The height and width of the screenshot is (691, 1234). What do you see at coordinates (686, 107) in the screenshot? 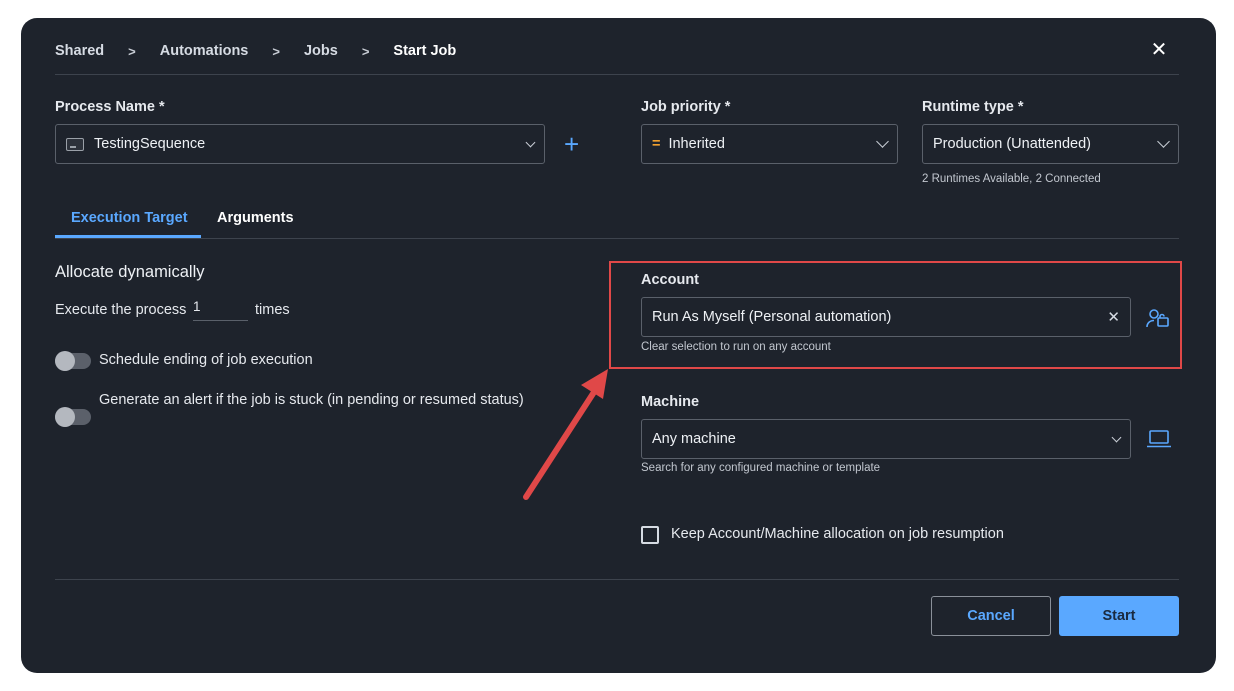
I see `job-priority-label: Job priority *` at bounding box center [686, 107].